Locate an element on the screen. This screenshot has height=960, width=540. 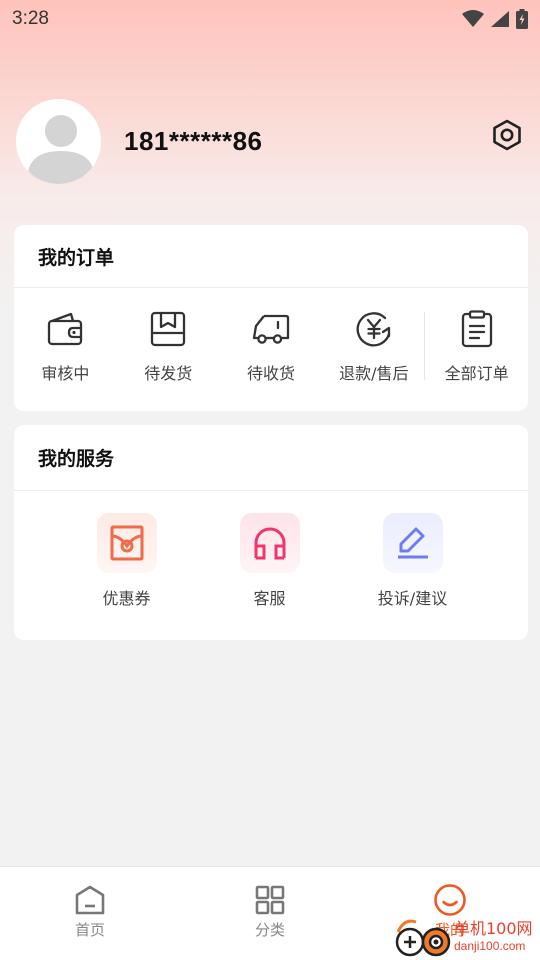
signal-icon is located at coordinates (500, 19).